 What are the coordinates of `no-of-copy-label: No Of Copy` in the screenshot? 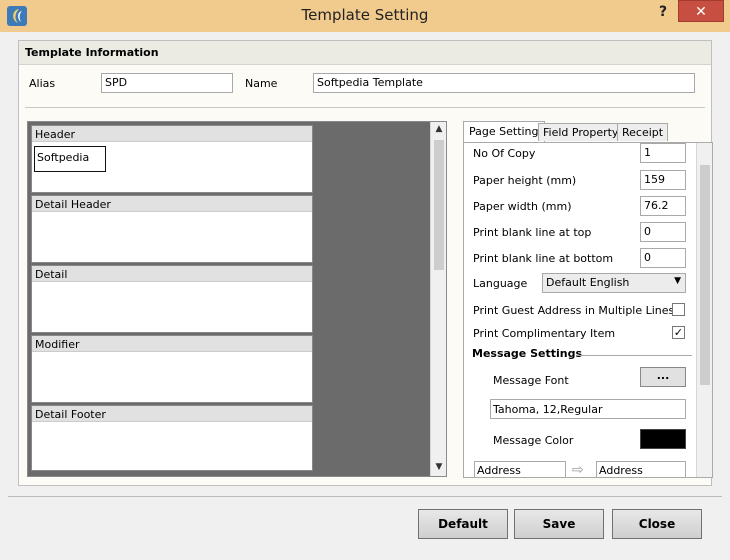 It's located at (504, 153).